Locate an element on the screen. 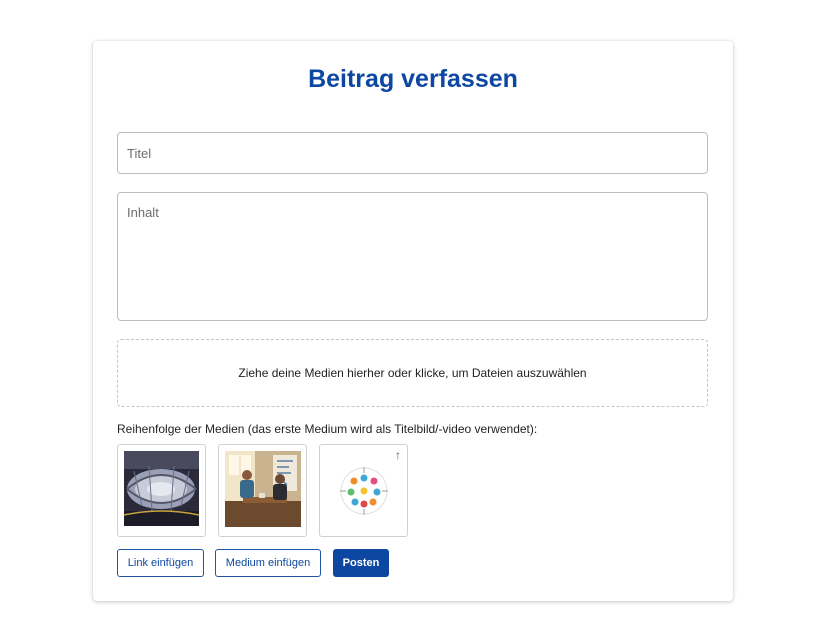 Image resolution: width=830 pixels, height=637 pixels. content-textarea is located at coordinates (412, 256).